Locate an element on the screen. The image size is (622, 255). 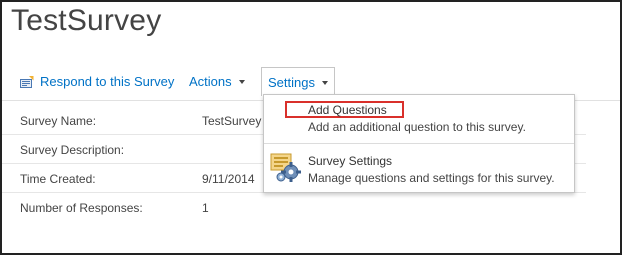
menu-item-title: Survey Settings is located at coordinates (350, 161).